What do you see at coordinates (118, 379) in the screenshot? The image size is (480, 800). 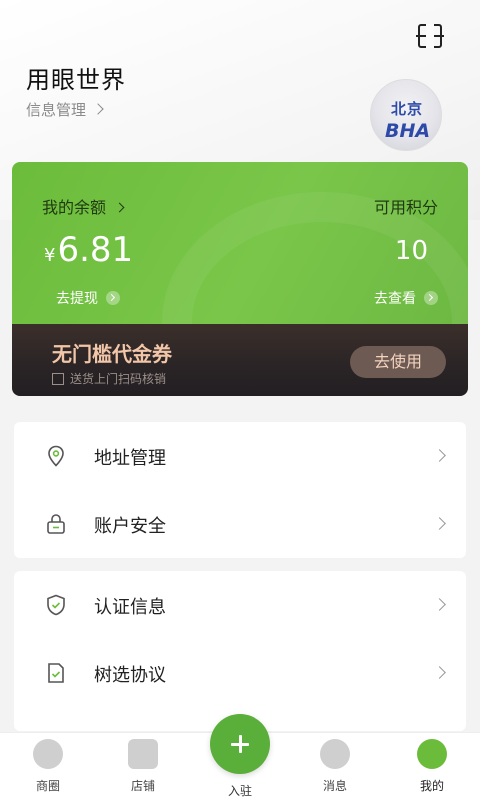 I see `coupon-subtitle: 送货上门扫码核销` at bounding box center [118, 379].